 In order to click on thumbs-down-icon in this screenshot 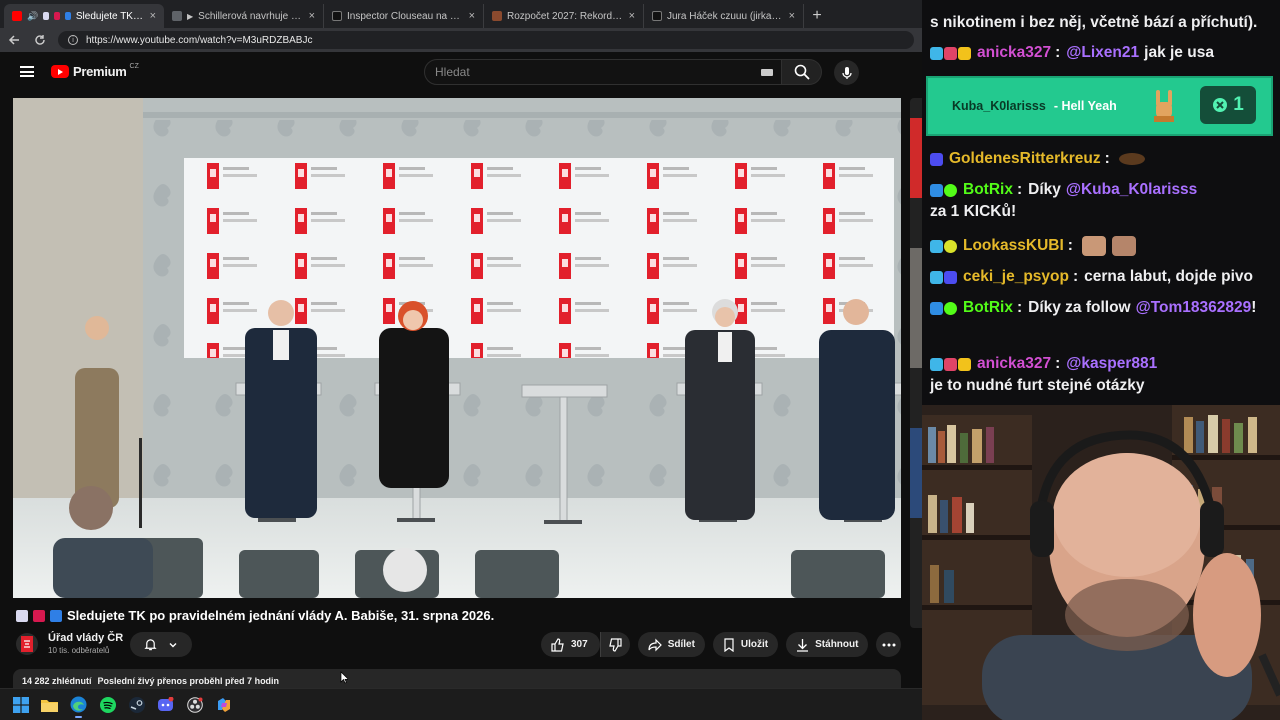, I will do `click(615, 644)`.